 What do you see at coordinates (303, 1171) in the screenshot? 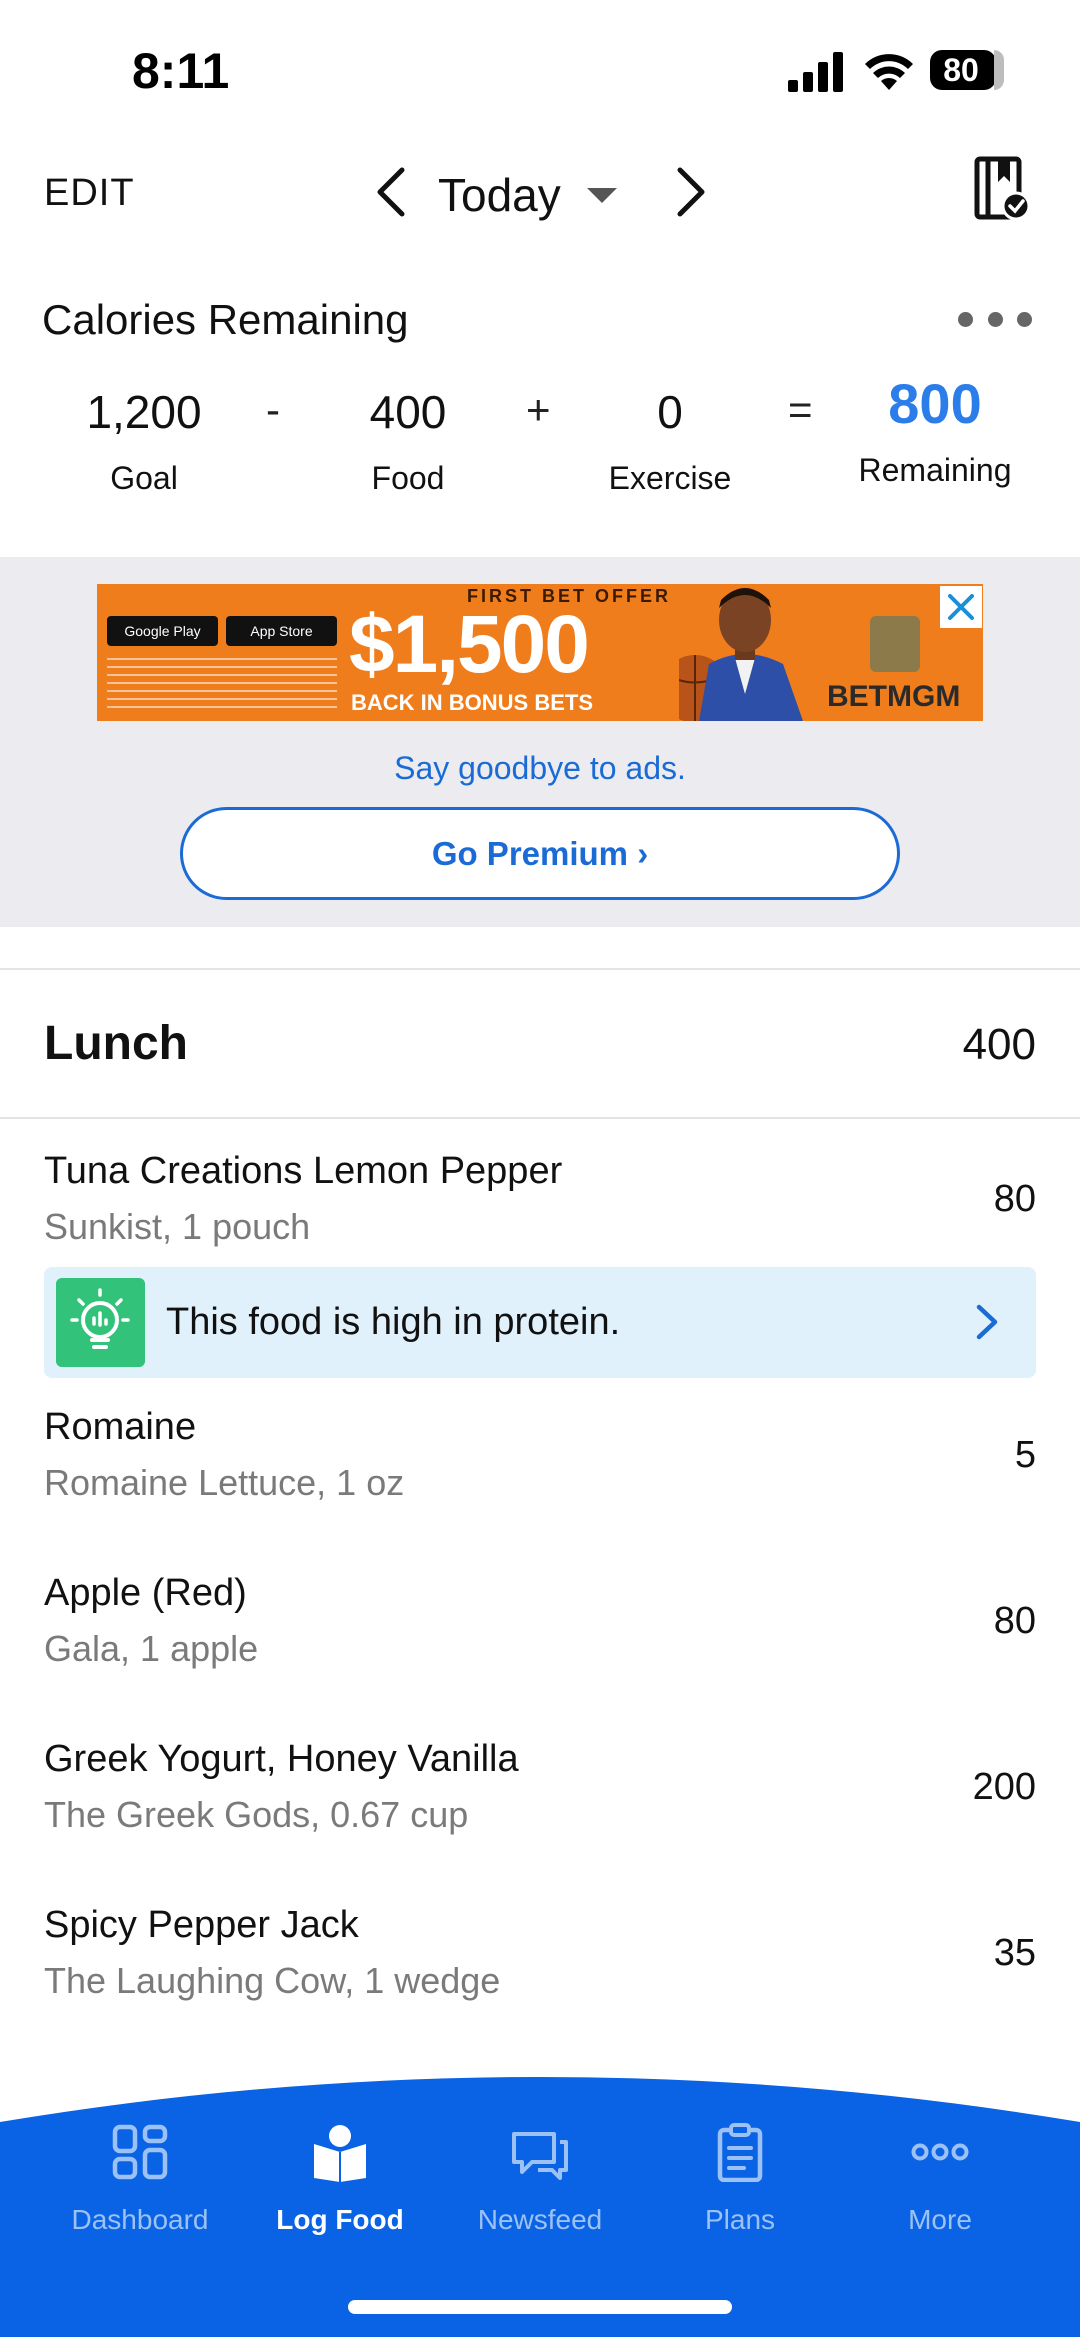
I see `food-name: Tuna Creations Lemon Pepper` at bounding box center [303, 1171].